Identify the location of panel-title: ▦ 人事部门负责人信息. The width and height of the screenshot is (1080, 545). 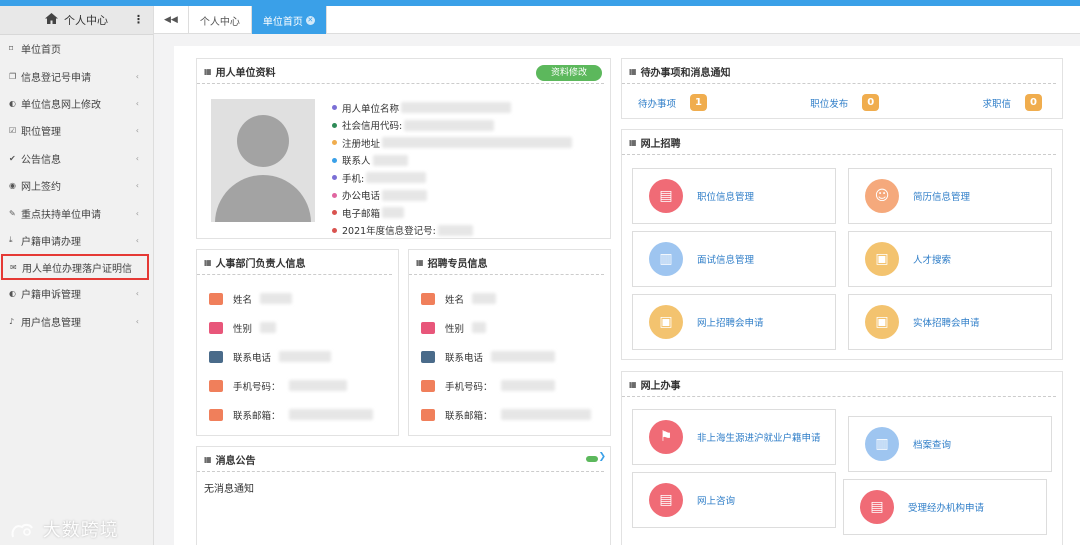
(294, 262).